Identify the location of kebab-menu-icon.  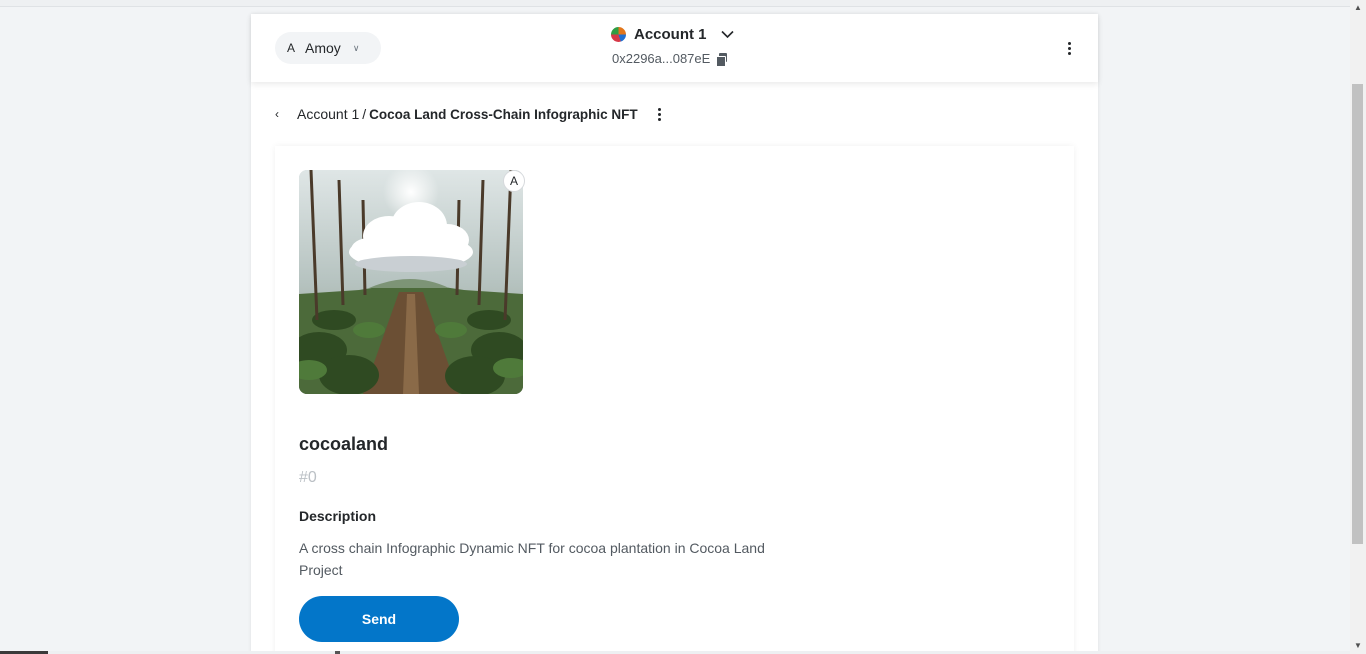
(1069, 48).